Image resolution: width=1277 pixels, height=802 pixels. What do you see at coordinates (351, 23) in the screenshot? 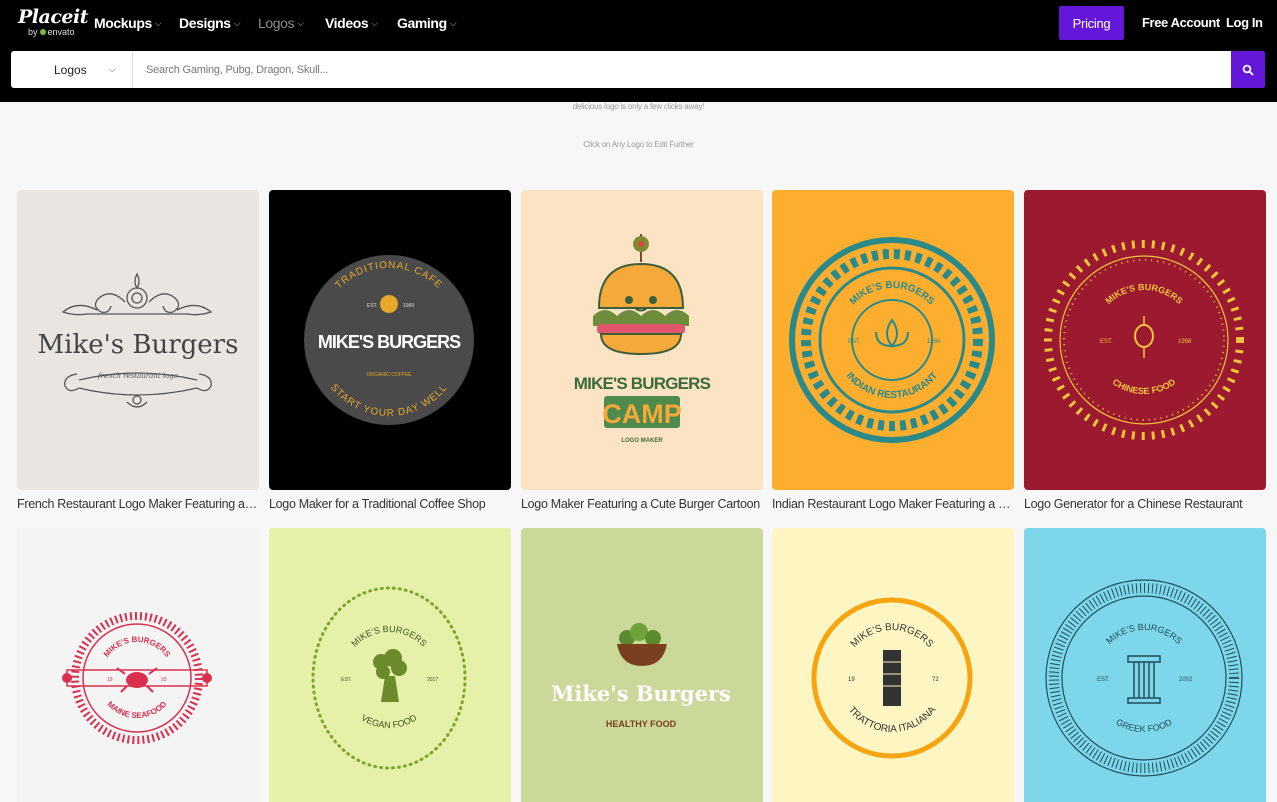
I see `nav-videos: Videos ⌵` at bounding box center [351, 23].